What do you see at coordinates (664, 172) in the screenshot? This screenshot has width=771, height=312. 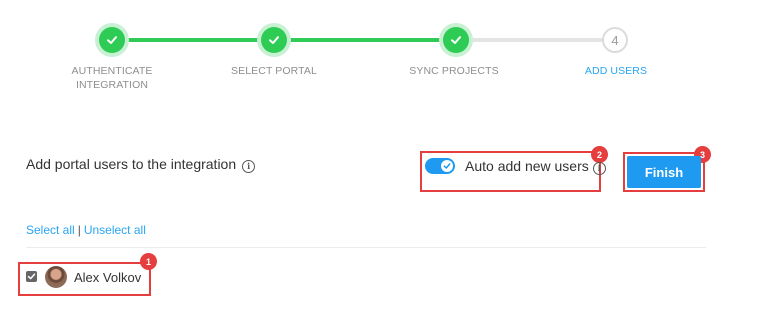 I see `finish-button: Finish` at bounding box center [664, 172].